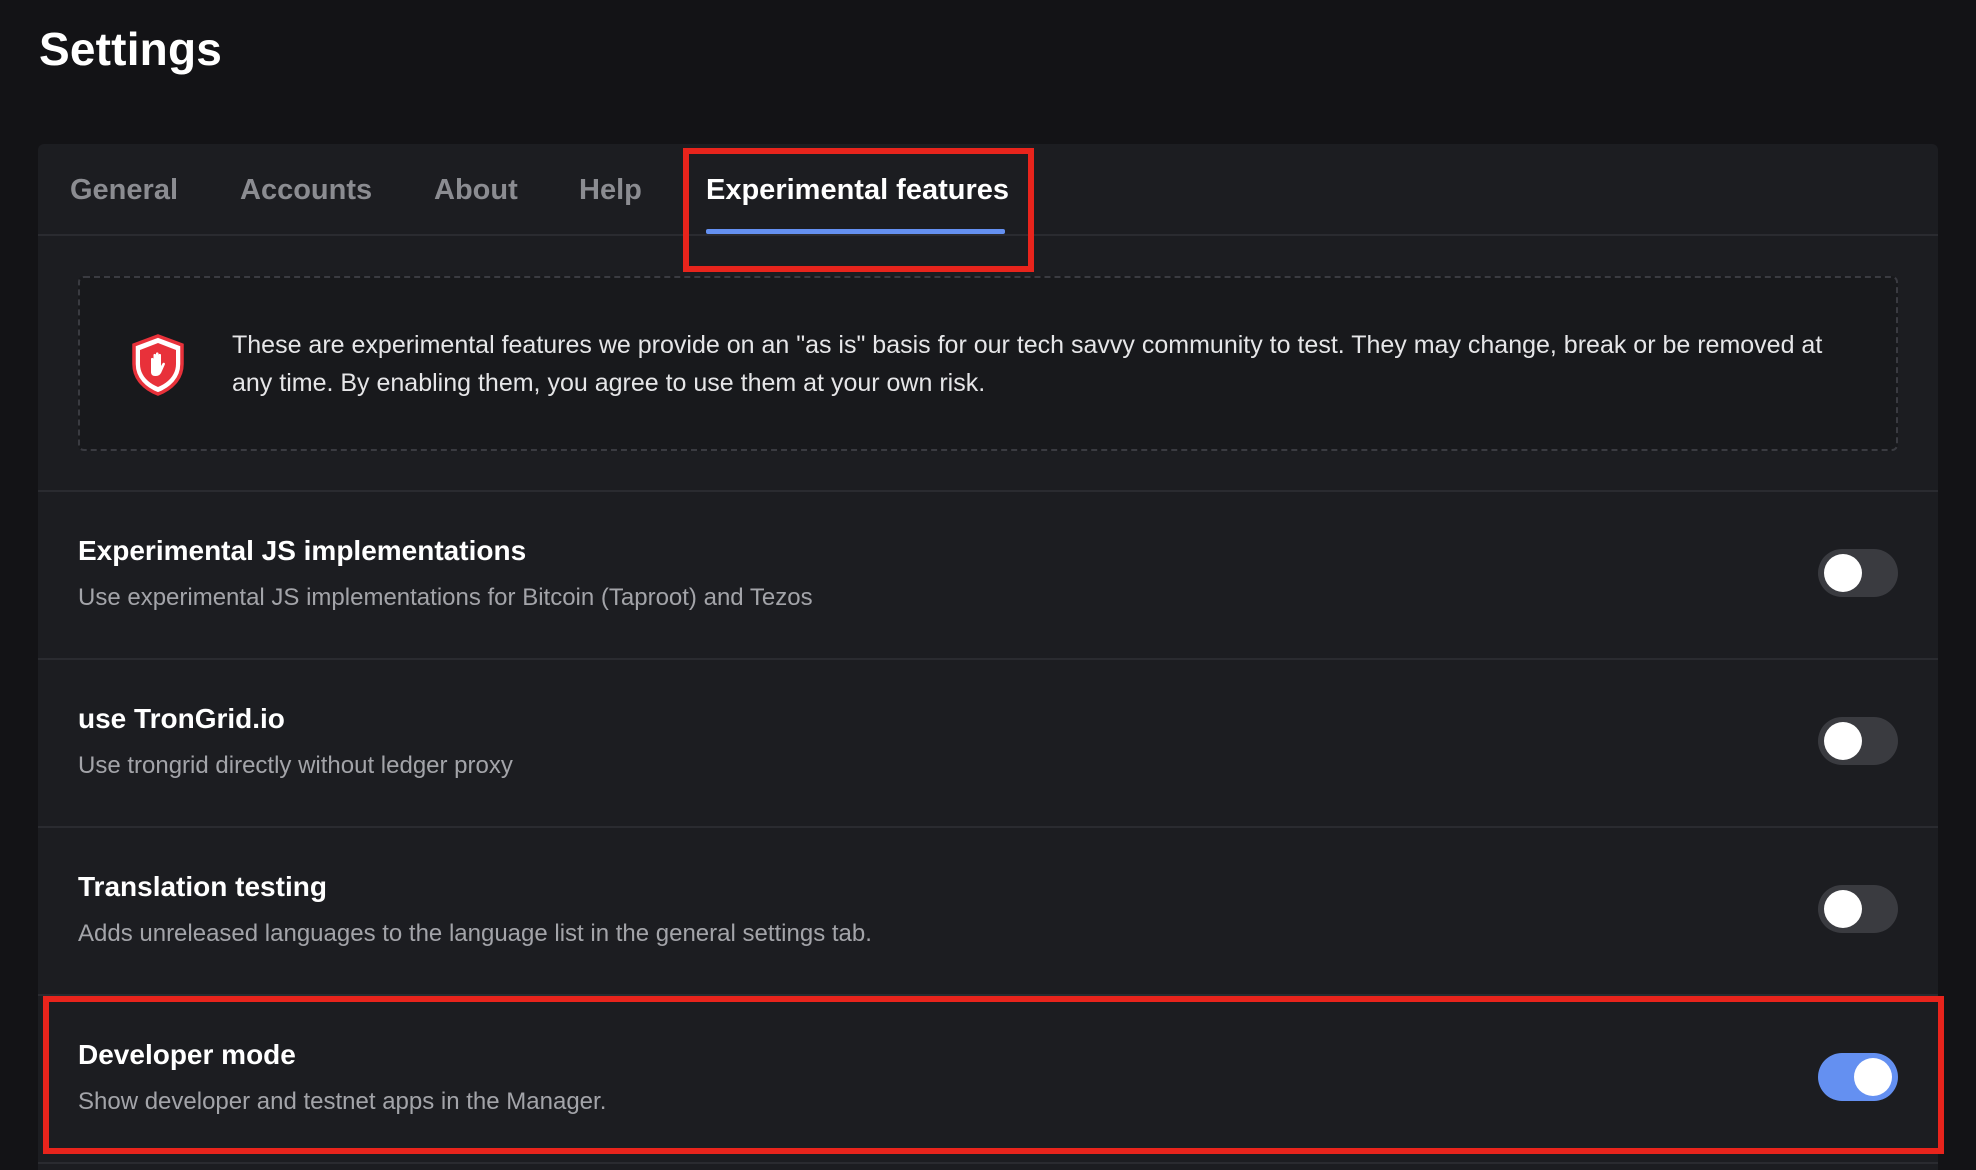  I want to click on experimental-js-toggle, so click(1858, 573).